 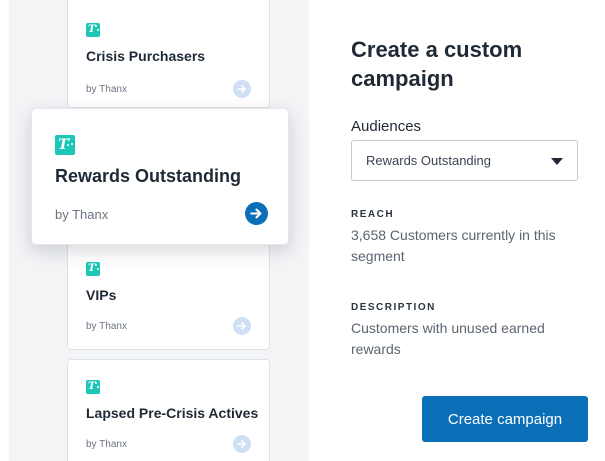 What do you see at coordinates (101, 295) in the screenshot?
I see `campaign-card-title: VIPs` at bounding box center [101, 295].